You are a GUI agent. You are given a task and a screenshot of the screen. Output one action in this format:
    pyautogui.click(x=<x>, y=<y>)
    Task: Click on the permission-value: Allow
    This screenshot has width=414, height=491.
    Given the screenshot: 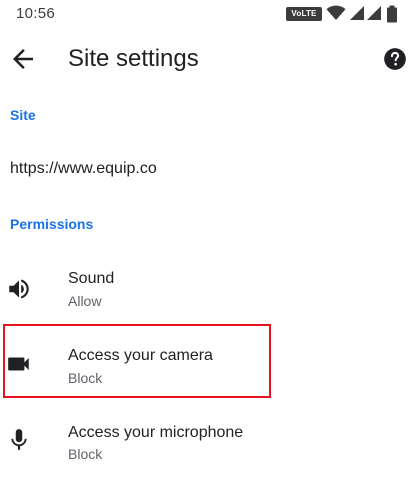 What is the action you would take?
    pyautogui.click(x=85, y=301)
    